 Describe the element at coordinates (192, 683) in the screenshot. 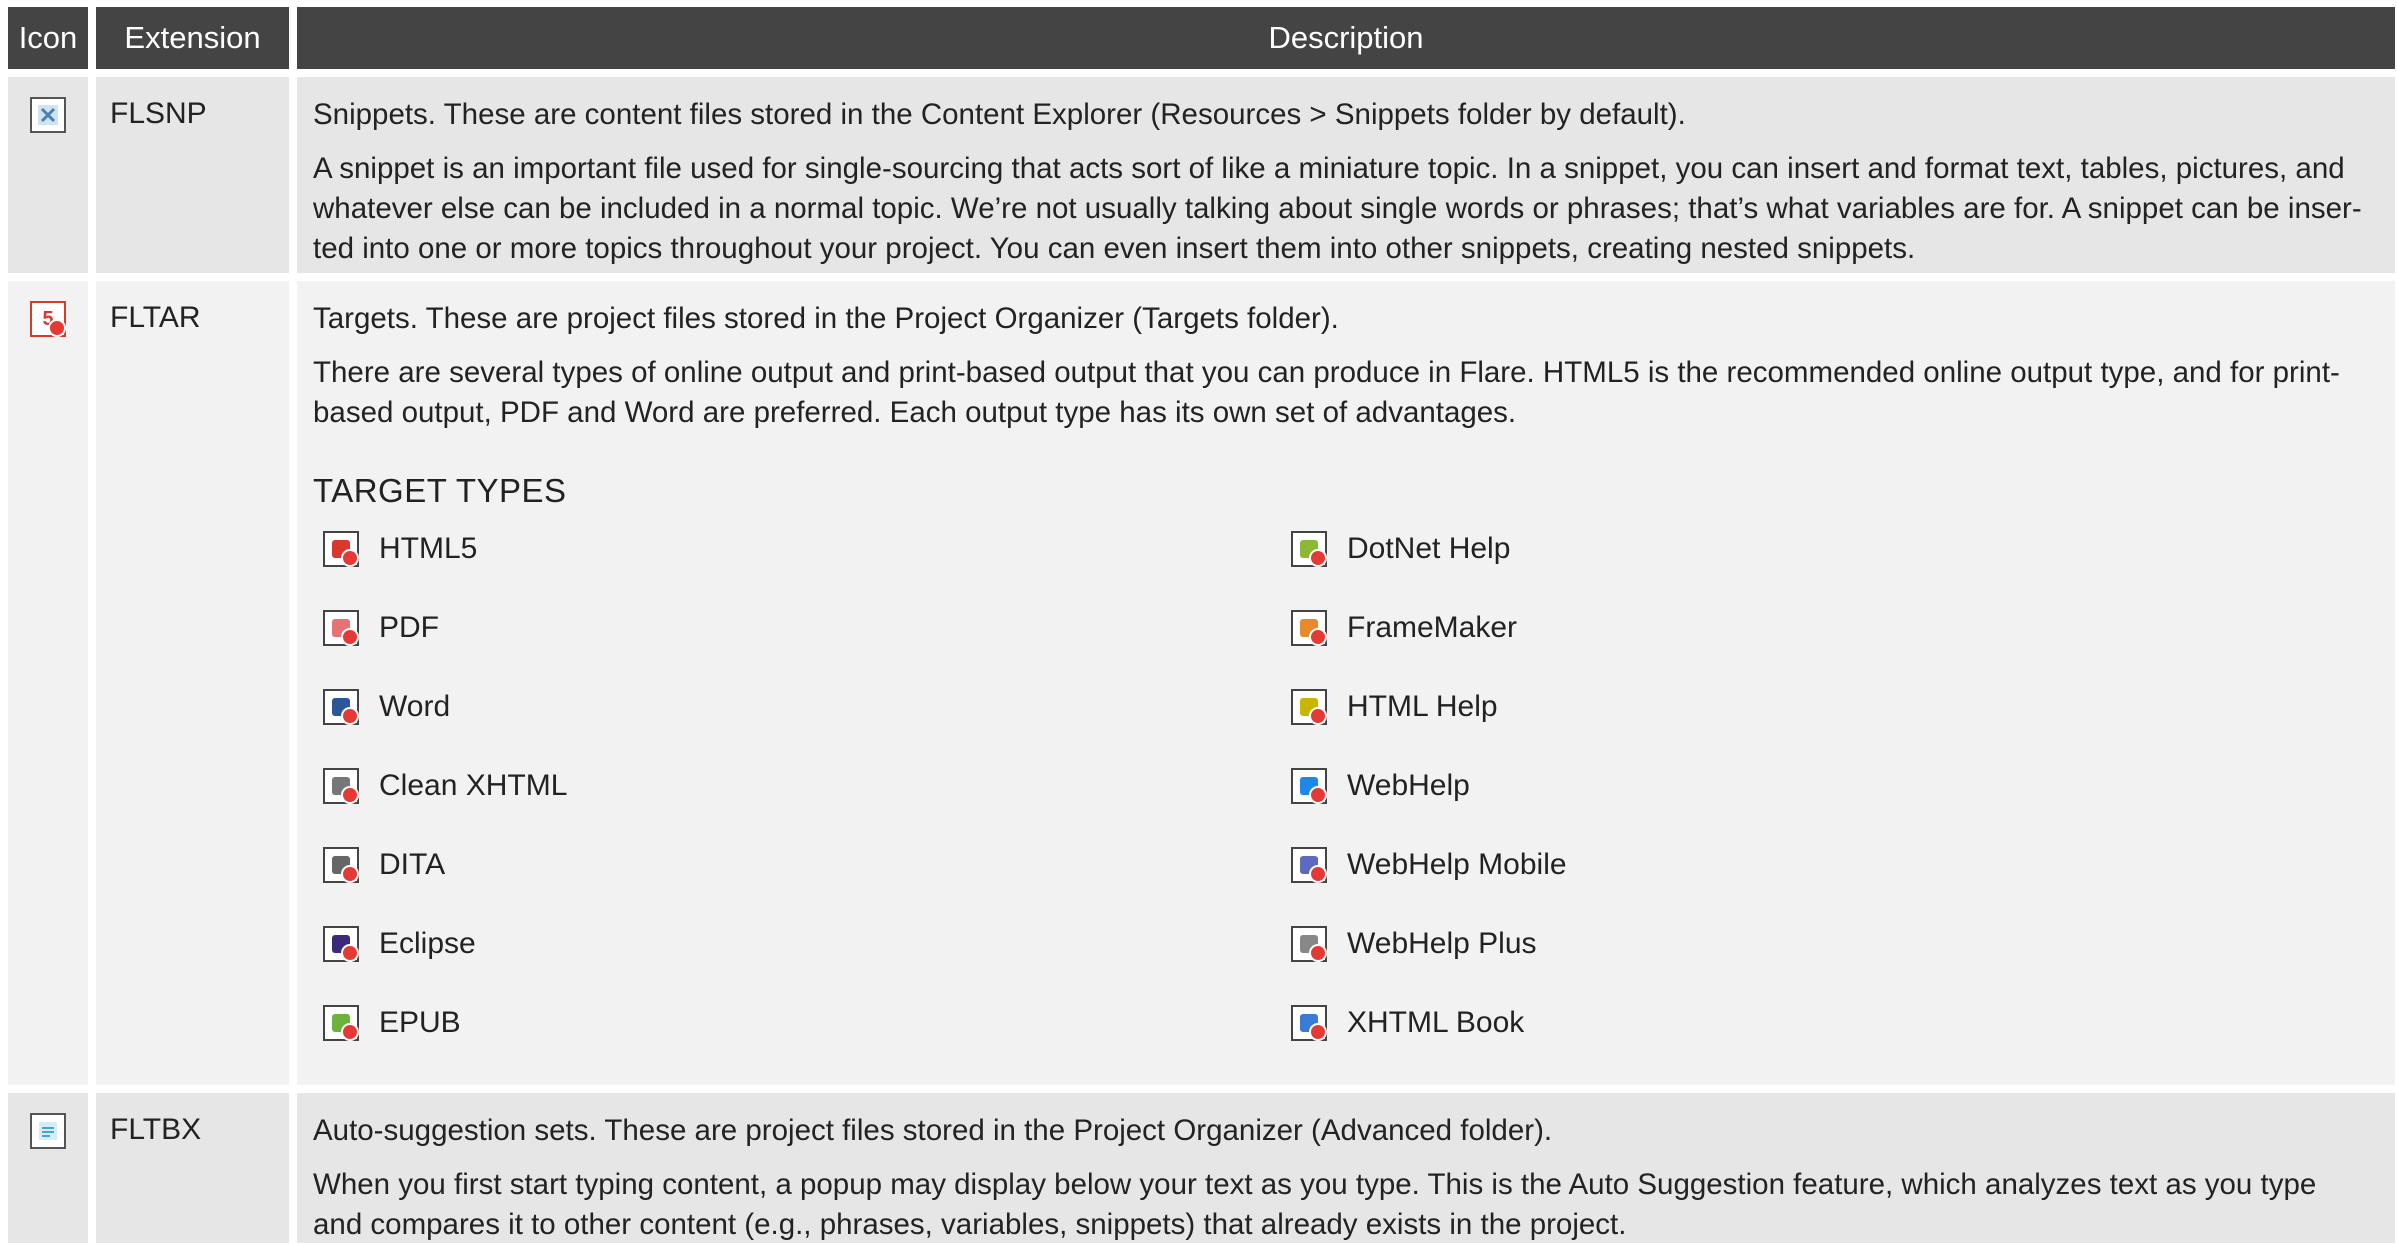

I see `extension-label: FLTAR` at that location.